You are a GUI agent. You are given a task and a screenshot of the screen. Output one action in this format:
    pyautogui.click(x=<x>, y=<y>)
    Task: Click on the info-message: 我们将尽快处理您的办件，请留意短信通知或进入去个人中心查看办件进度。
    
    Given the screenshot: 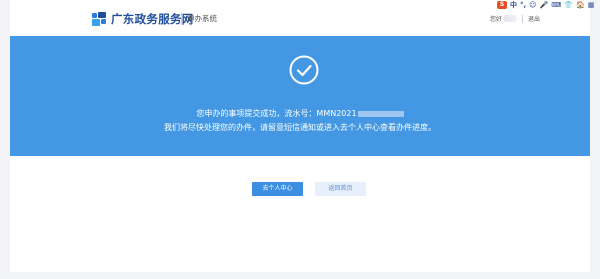 What is the action you would take?
    pyautogui.click(x=300, y=127)
    